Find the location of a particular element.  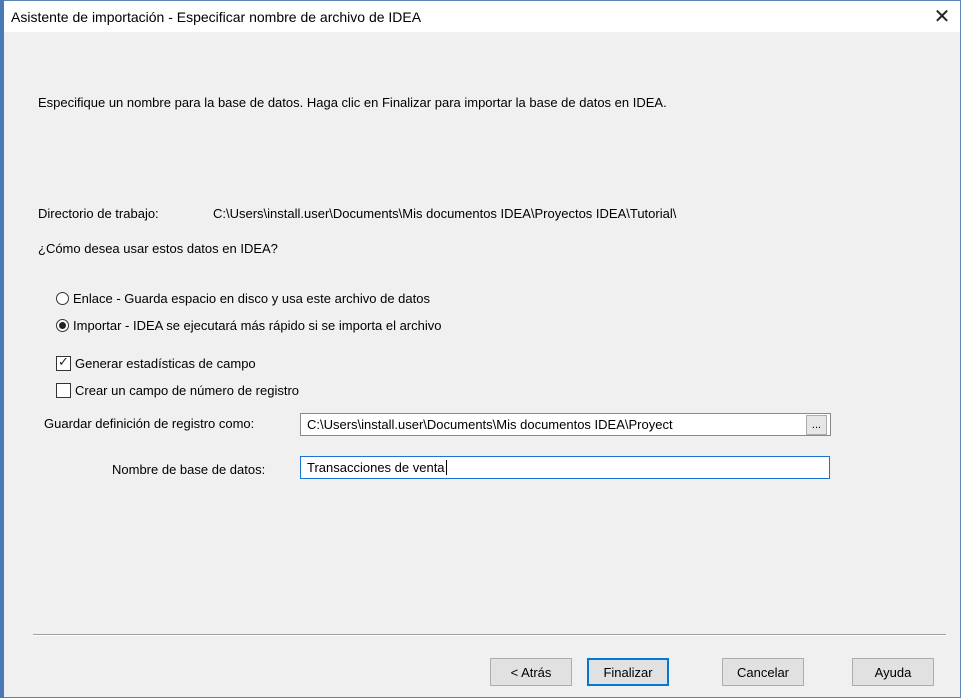

check-icon: ✓ is located at coordinates (63, 361).